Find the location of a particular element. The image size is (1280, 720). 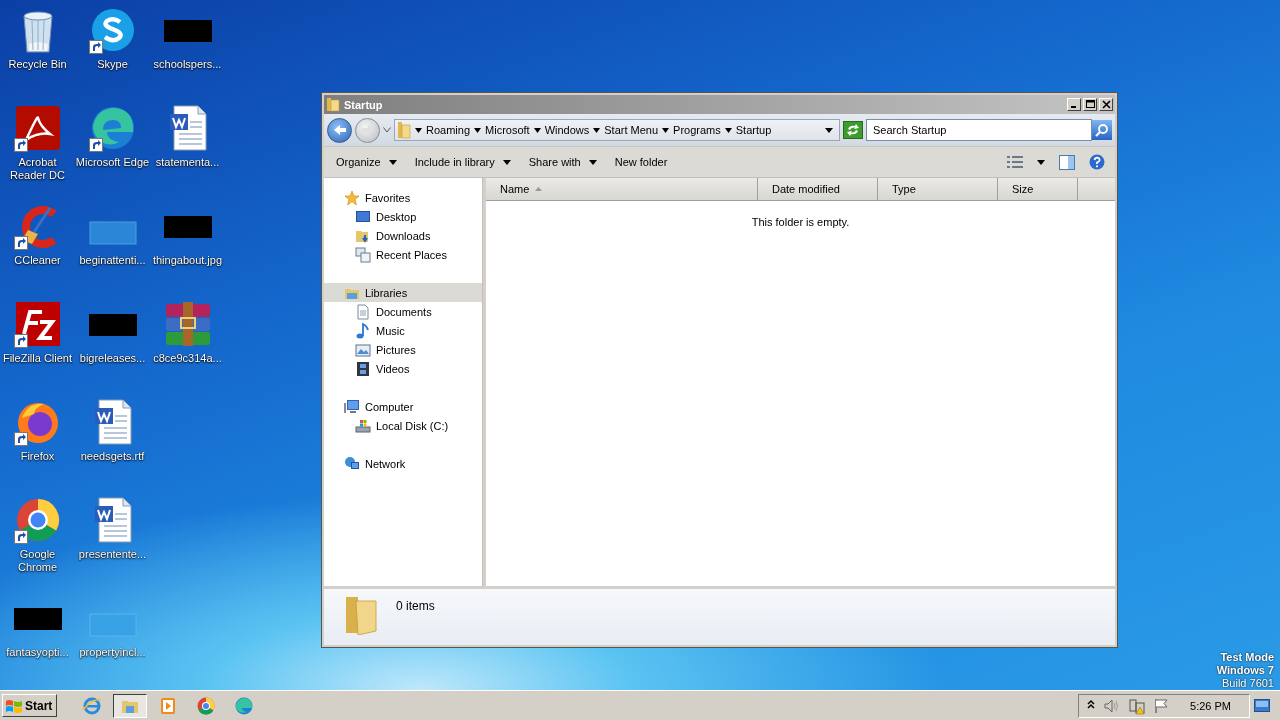

desktop-icon-label: Google Chrome is located at coordinates (37, 561).